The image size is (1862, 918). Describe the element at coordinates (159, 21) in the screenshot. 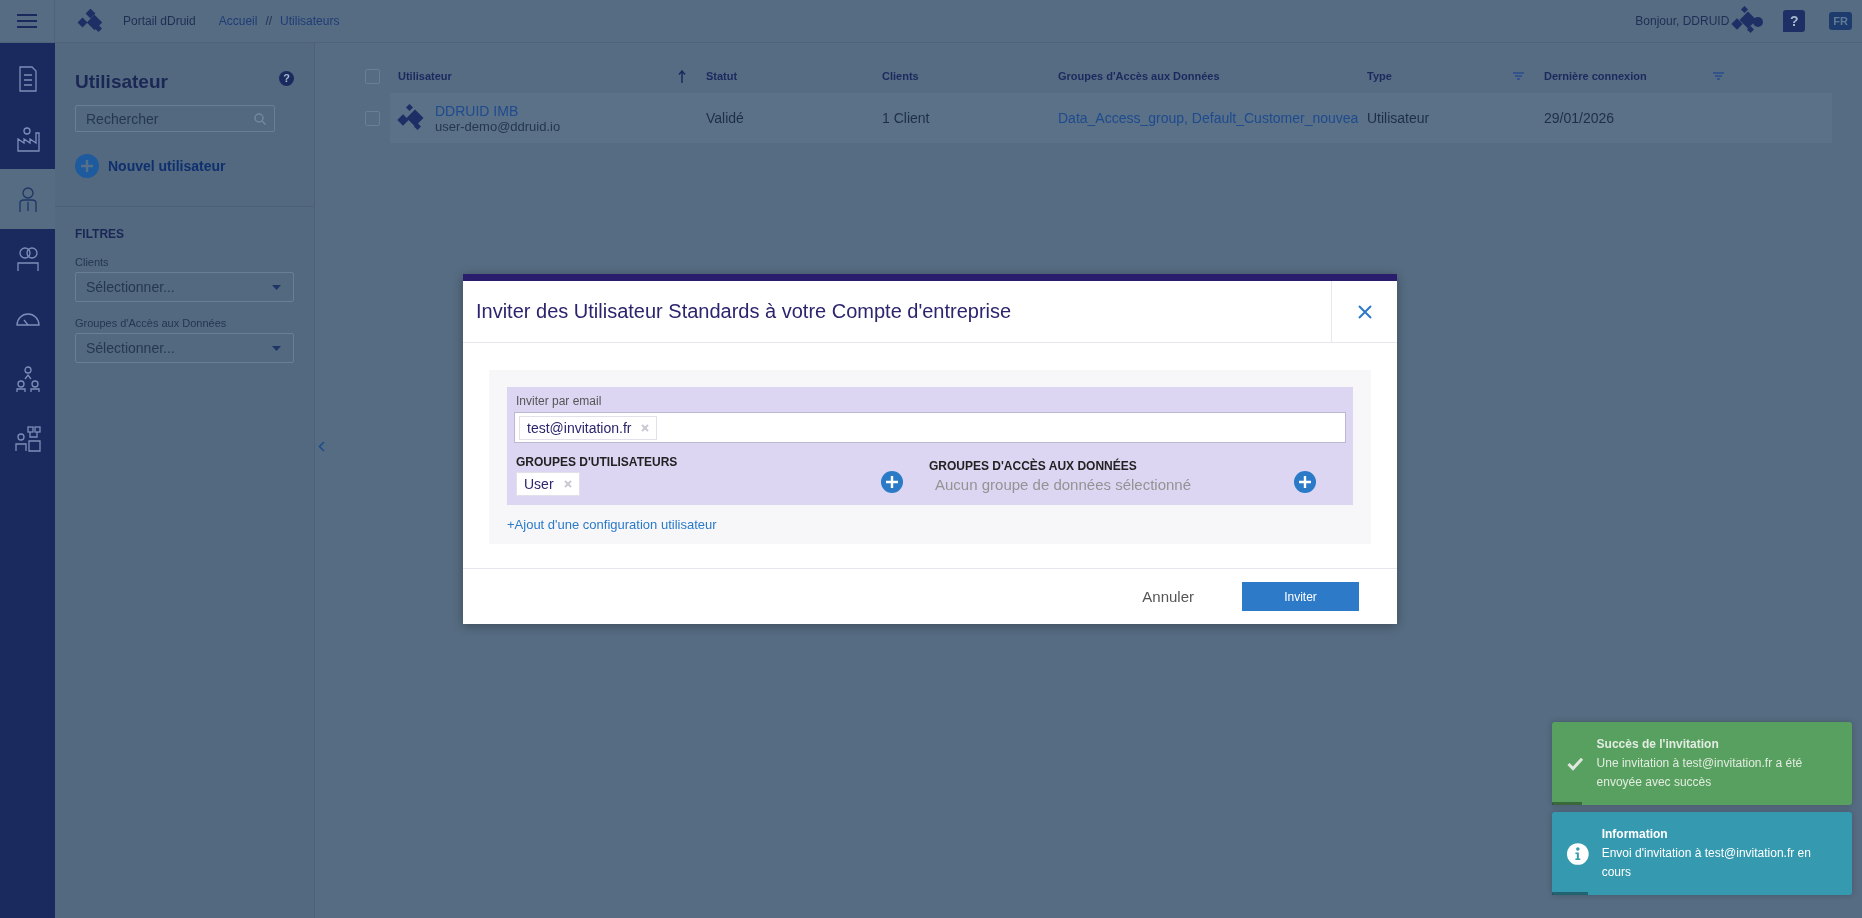

I see `app-name: Portail dDruid` at that location.